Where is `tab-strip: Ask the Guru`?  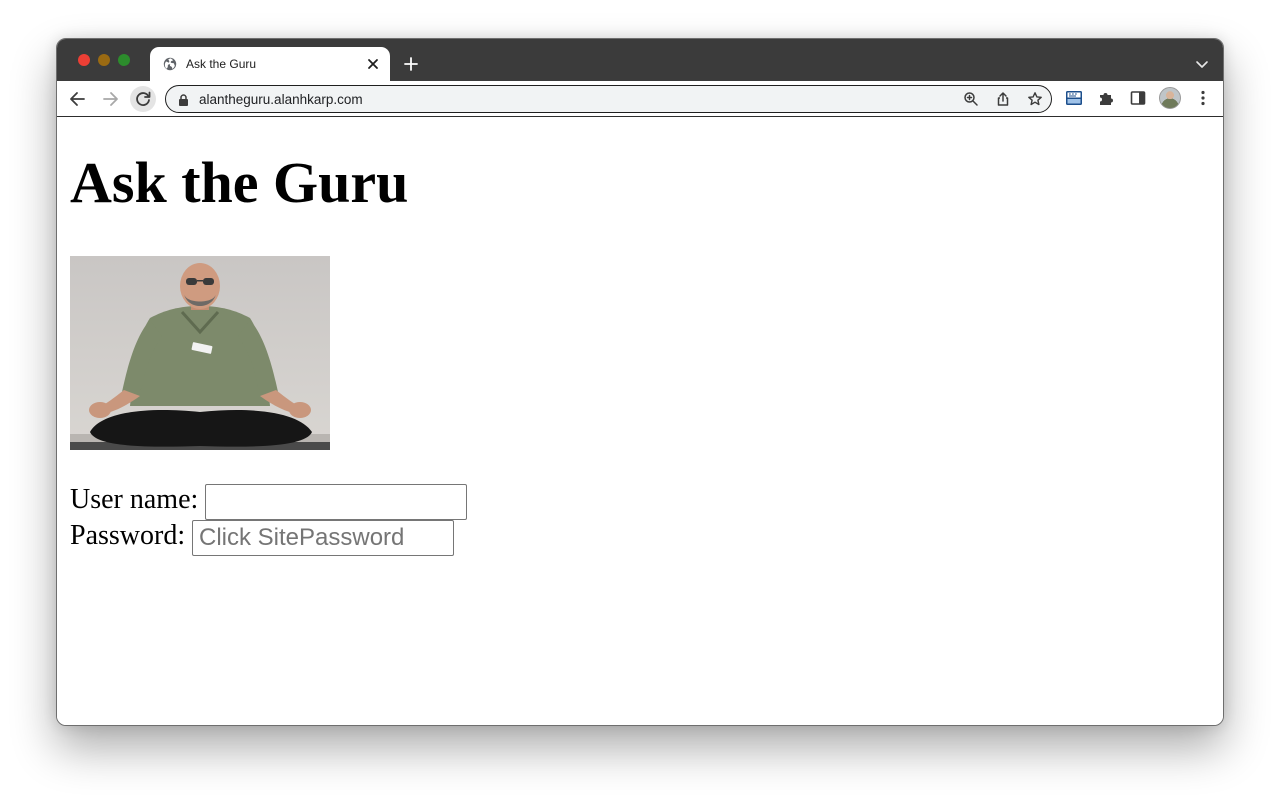
tab-strip: Ask the Guru is located at coordinates (640, 60).